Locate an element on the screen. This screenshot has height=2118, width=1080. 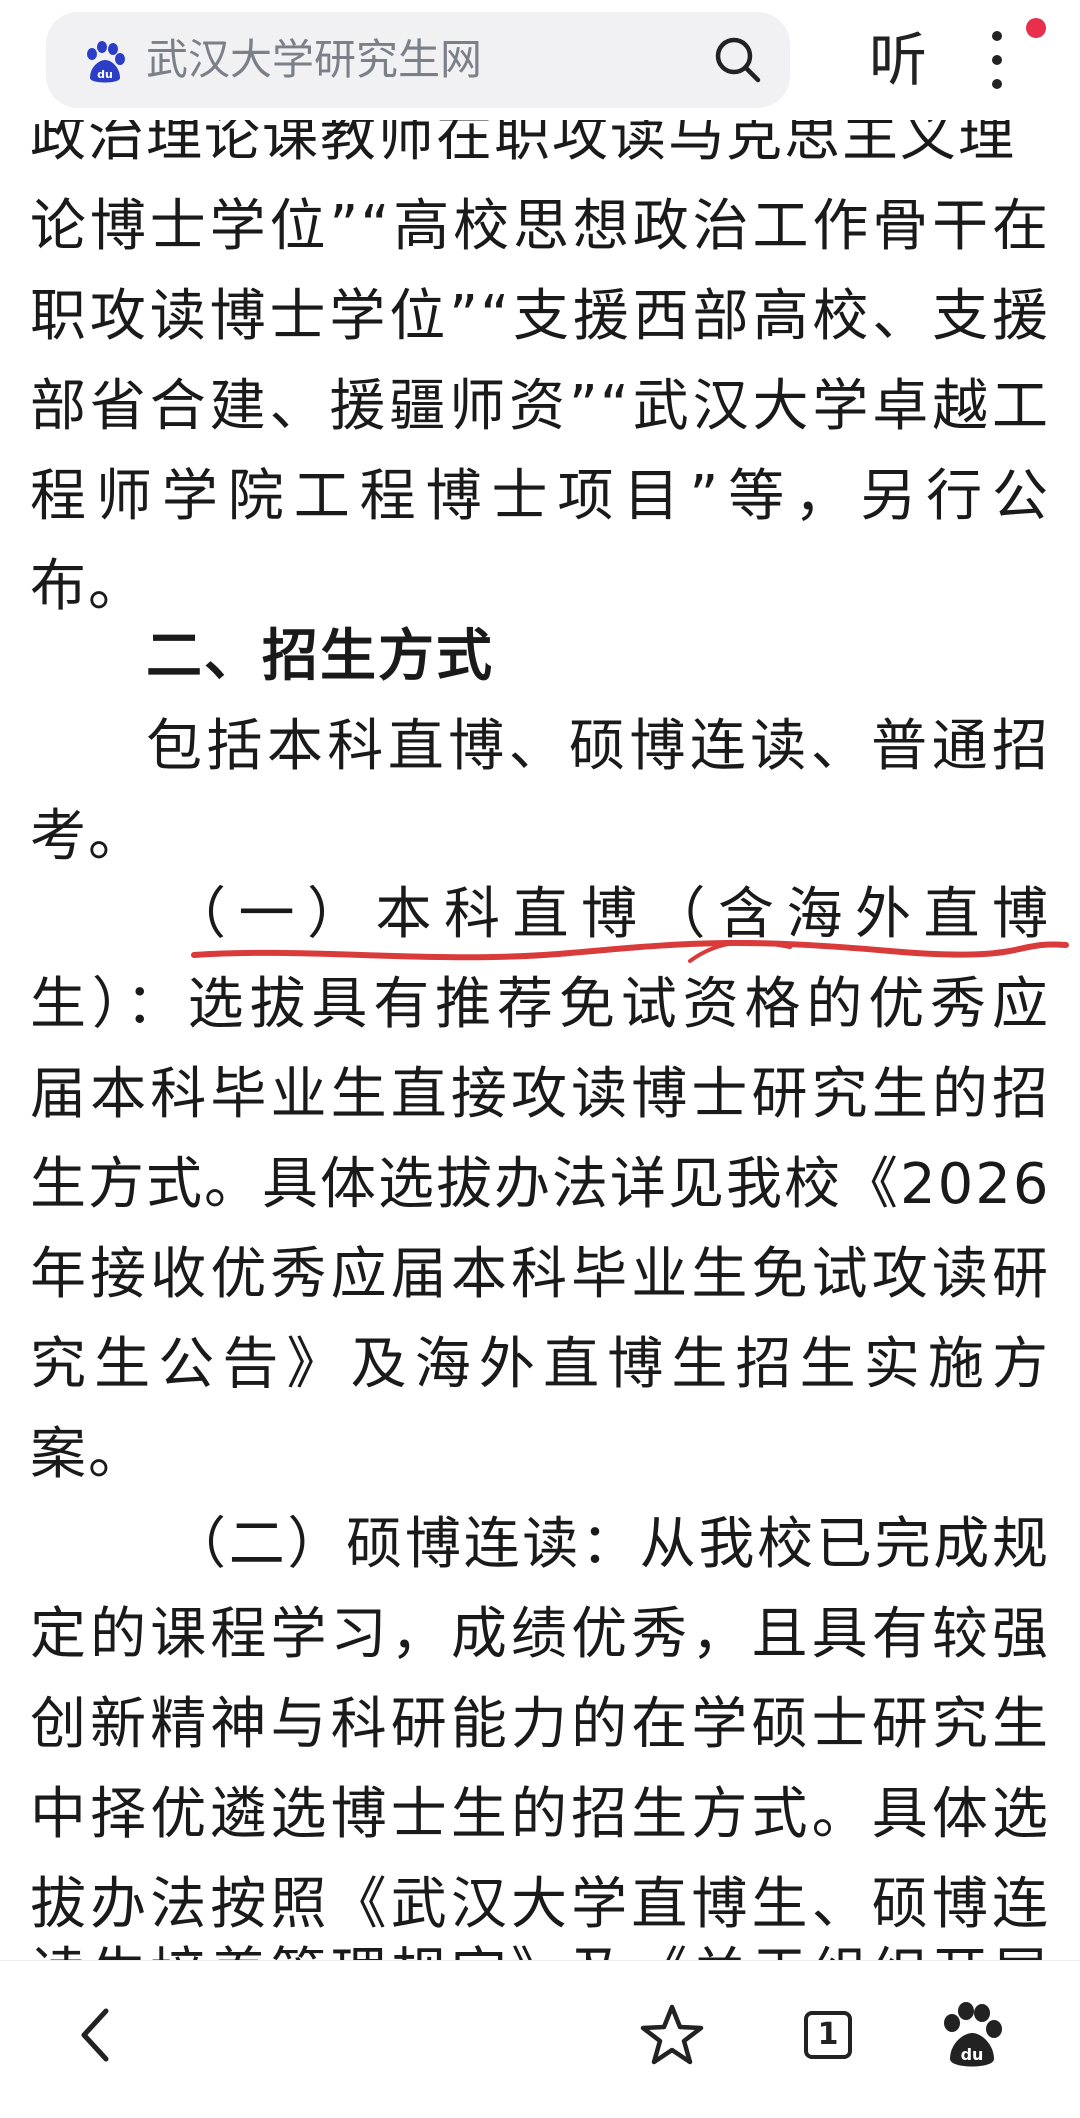
section-heading: 二、招生方式 is located at coordinates (320, 656).